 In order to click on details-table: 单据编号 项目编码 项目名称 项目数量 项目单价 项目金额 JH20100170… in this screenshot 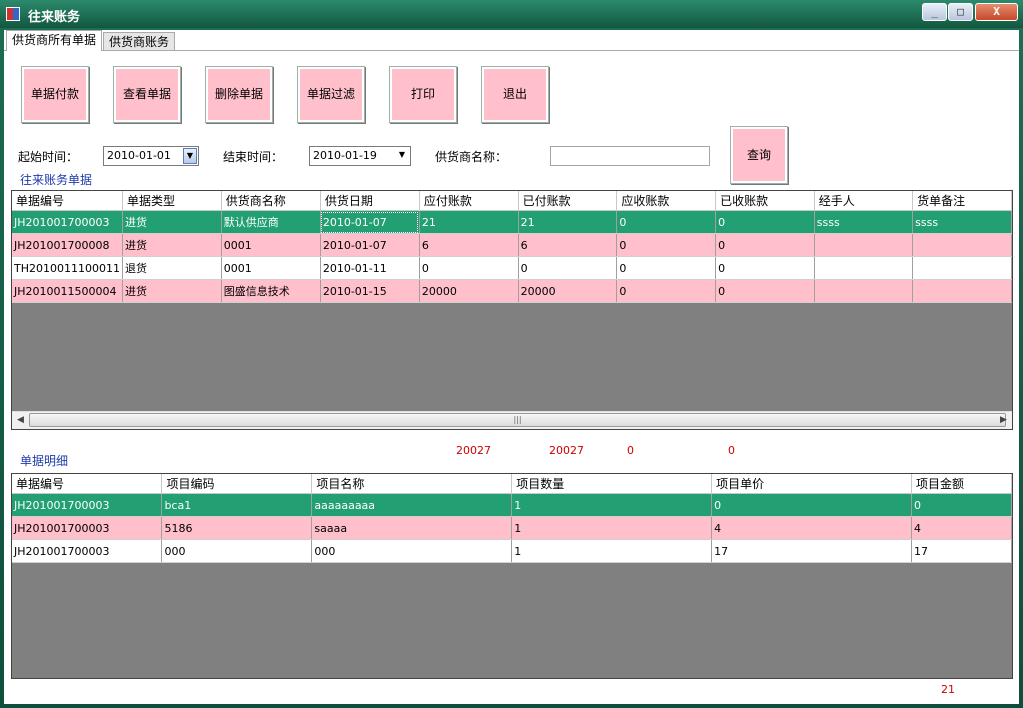, I will do `click(512, 518)`.